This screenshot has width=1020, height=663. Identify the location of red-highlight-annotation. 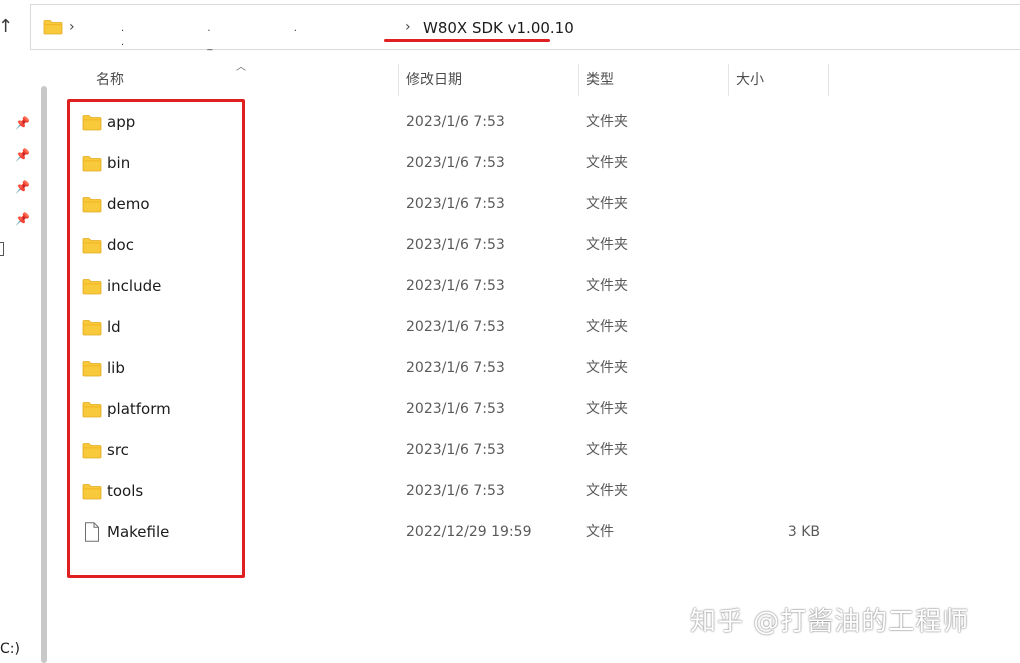
(156, 338).